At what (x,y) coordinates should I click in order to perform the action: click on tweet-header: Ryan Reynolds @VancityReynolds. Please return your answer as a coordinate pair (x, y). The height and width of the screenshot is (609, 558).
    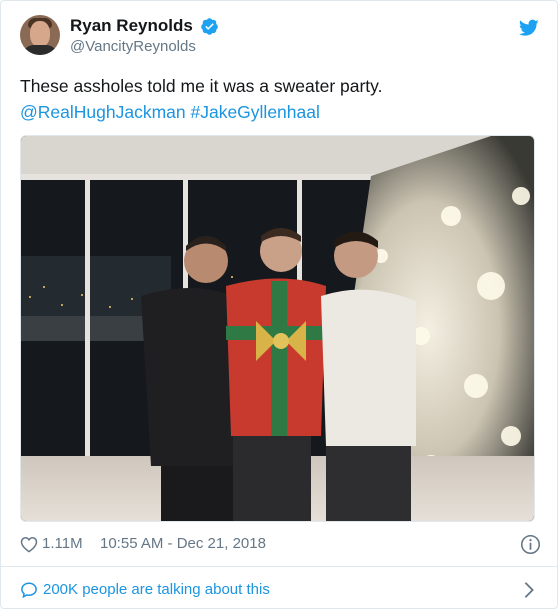
    Looking at the image, I should click on (280, 39).